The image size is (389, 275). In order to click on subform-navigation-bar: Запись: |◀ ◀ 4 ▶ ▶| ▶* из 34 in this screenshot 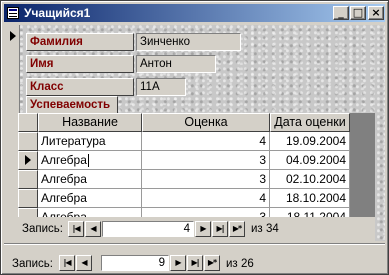, I will do `click(196, 229)`.